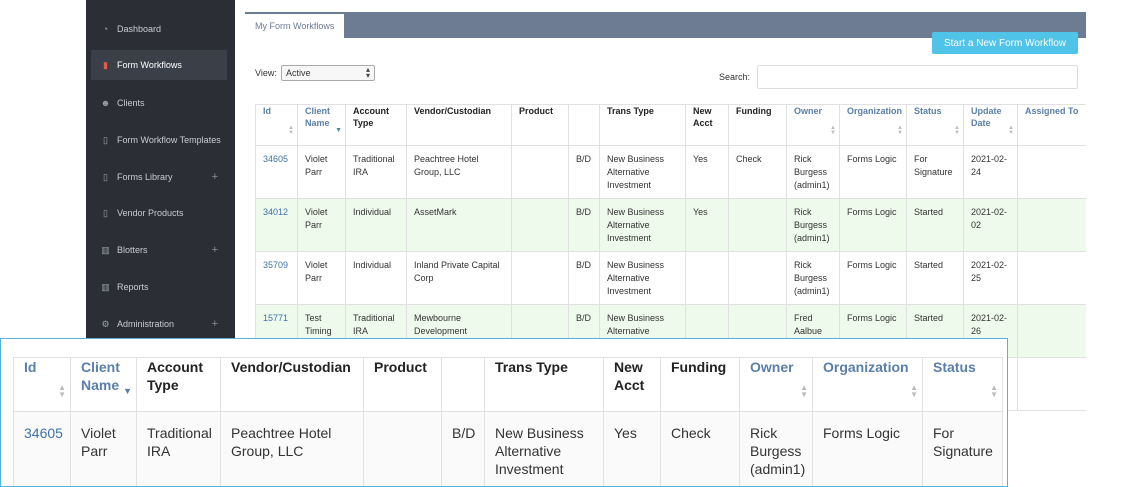 The image size is (1128, 487). I want to click on column-header-funding: Funding, so click(757, 125).